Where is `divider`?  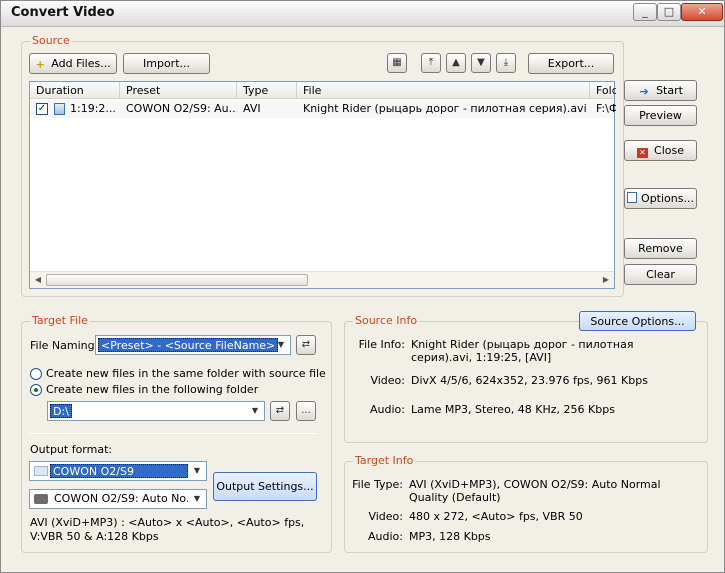
divider is located at coordinates (173, 433).